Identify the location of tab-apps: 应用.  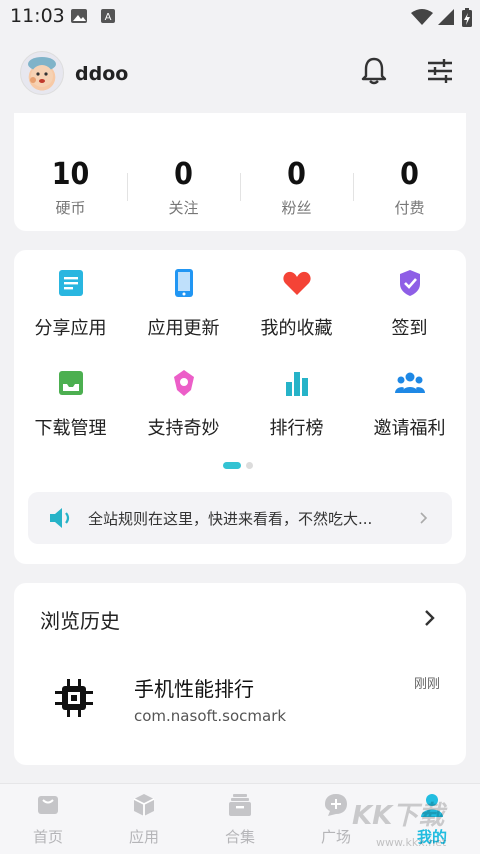
(144, 819).